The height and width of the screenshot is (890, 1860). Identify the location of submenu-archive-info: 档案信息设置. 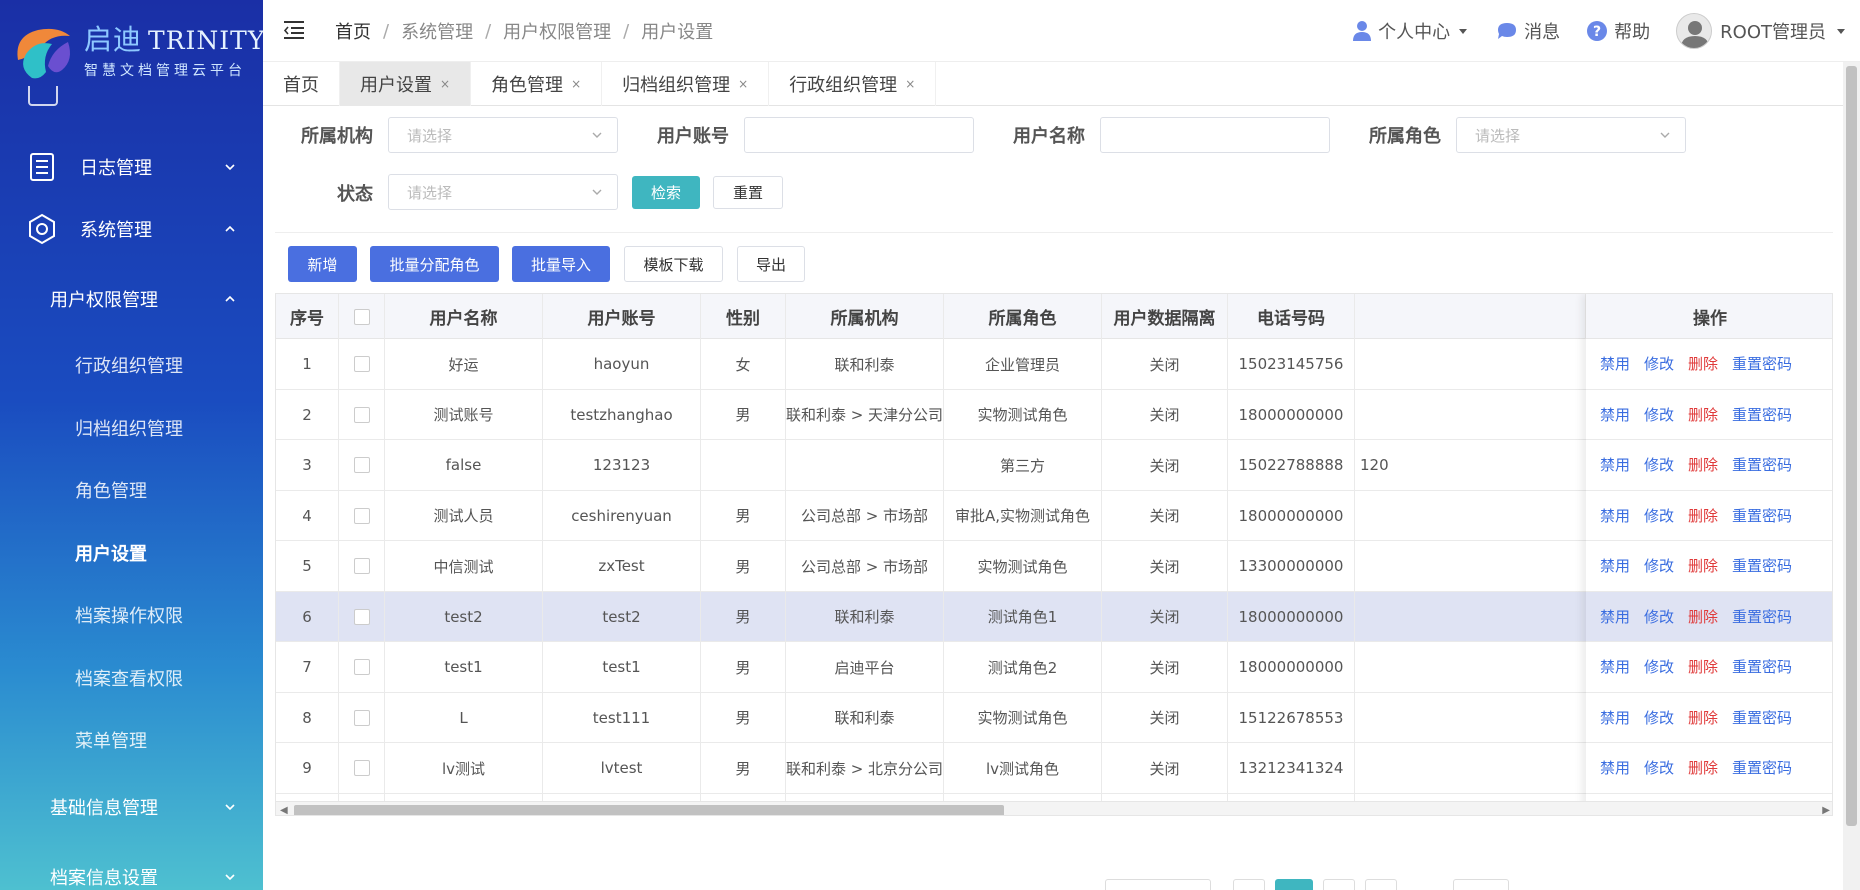
(131, 871).